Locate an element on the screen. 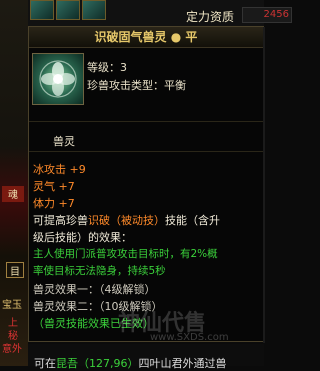 Image resolution: width=320 pixels, height=371 pixels. side-tag-hun: 魂 is located at coordinates (13, 194).